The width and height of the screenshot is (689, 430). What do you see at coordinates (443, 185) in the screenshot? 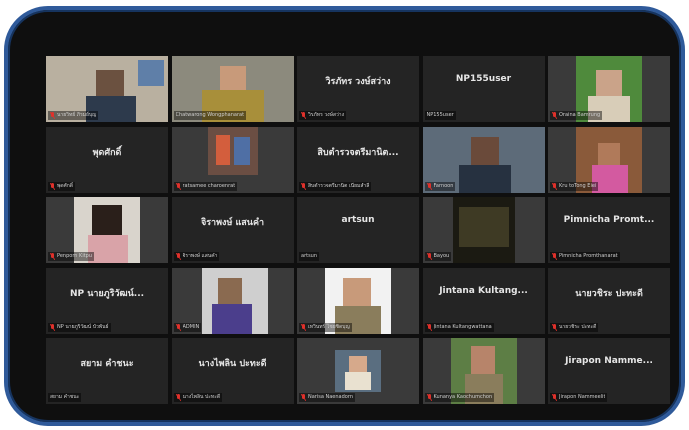
I see `participant-name: Farnoon` at bounding box center [443, 185].